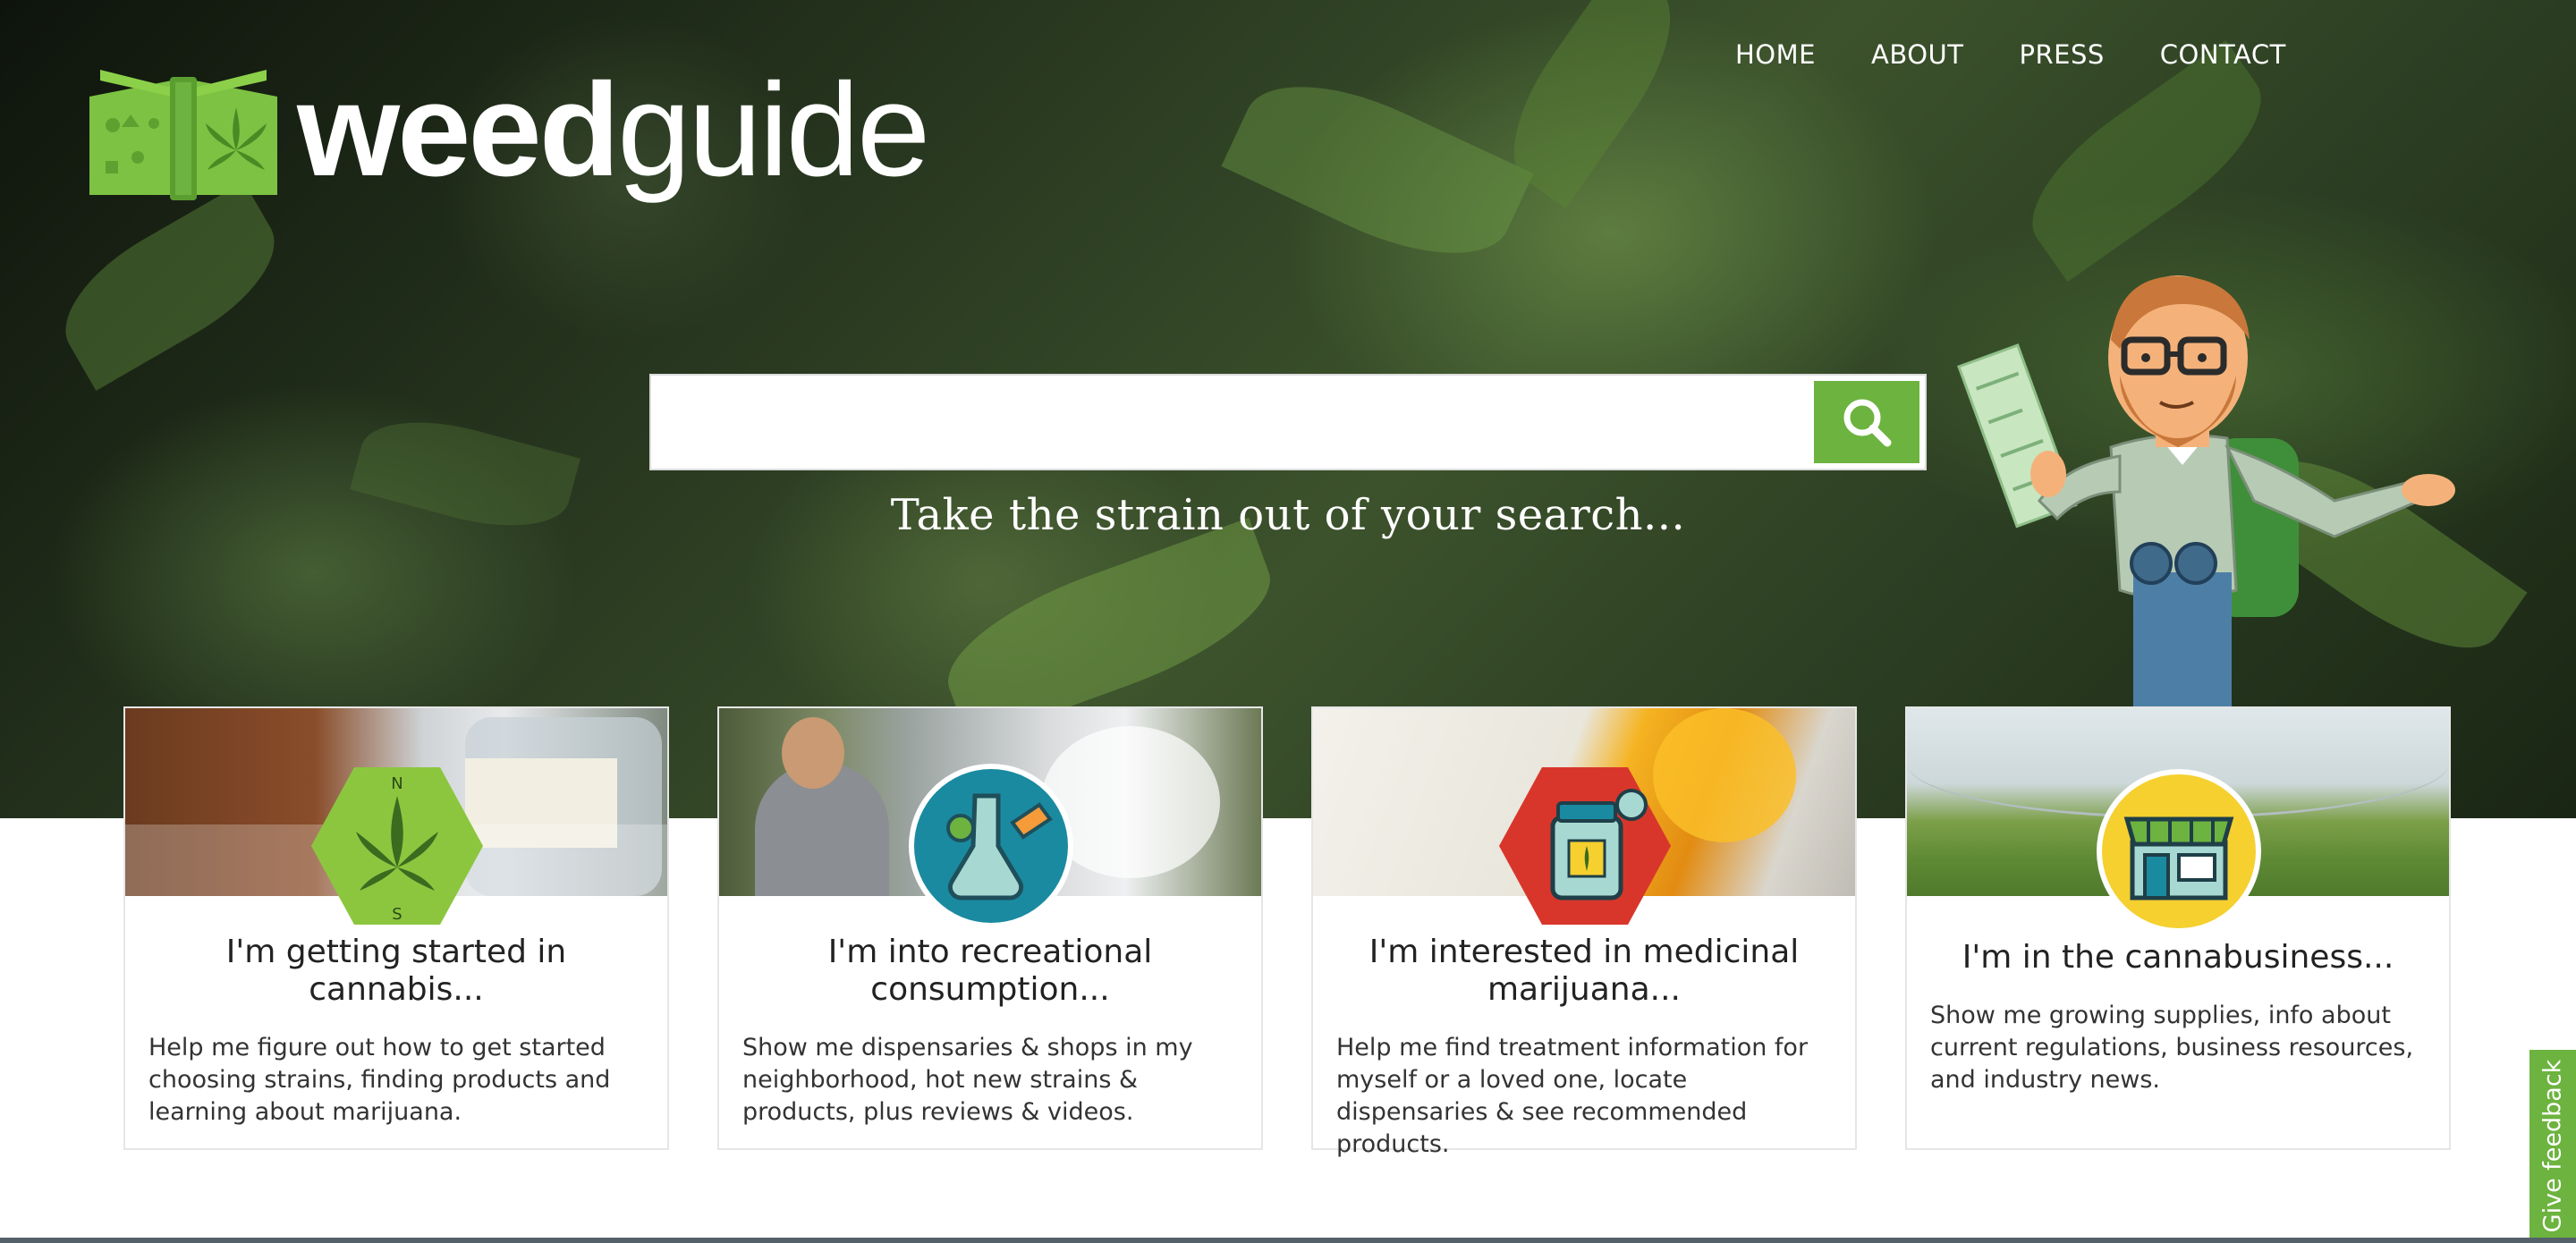 This screenshot has height=1243, width=2576. I want to click on site-logo: weedguide, so click(506, 130).